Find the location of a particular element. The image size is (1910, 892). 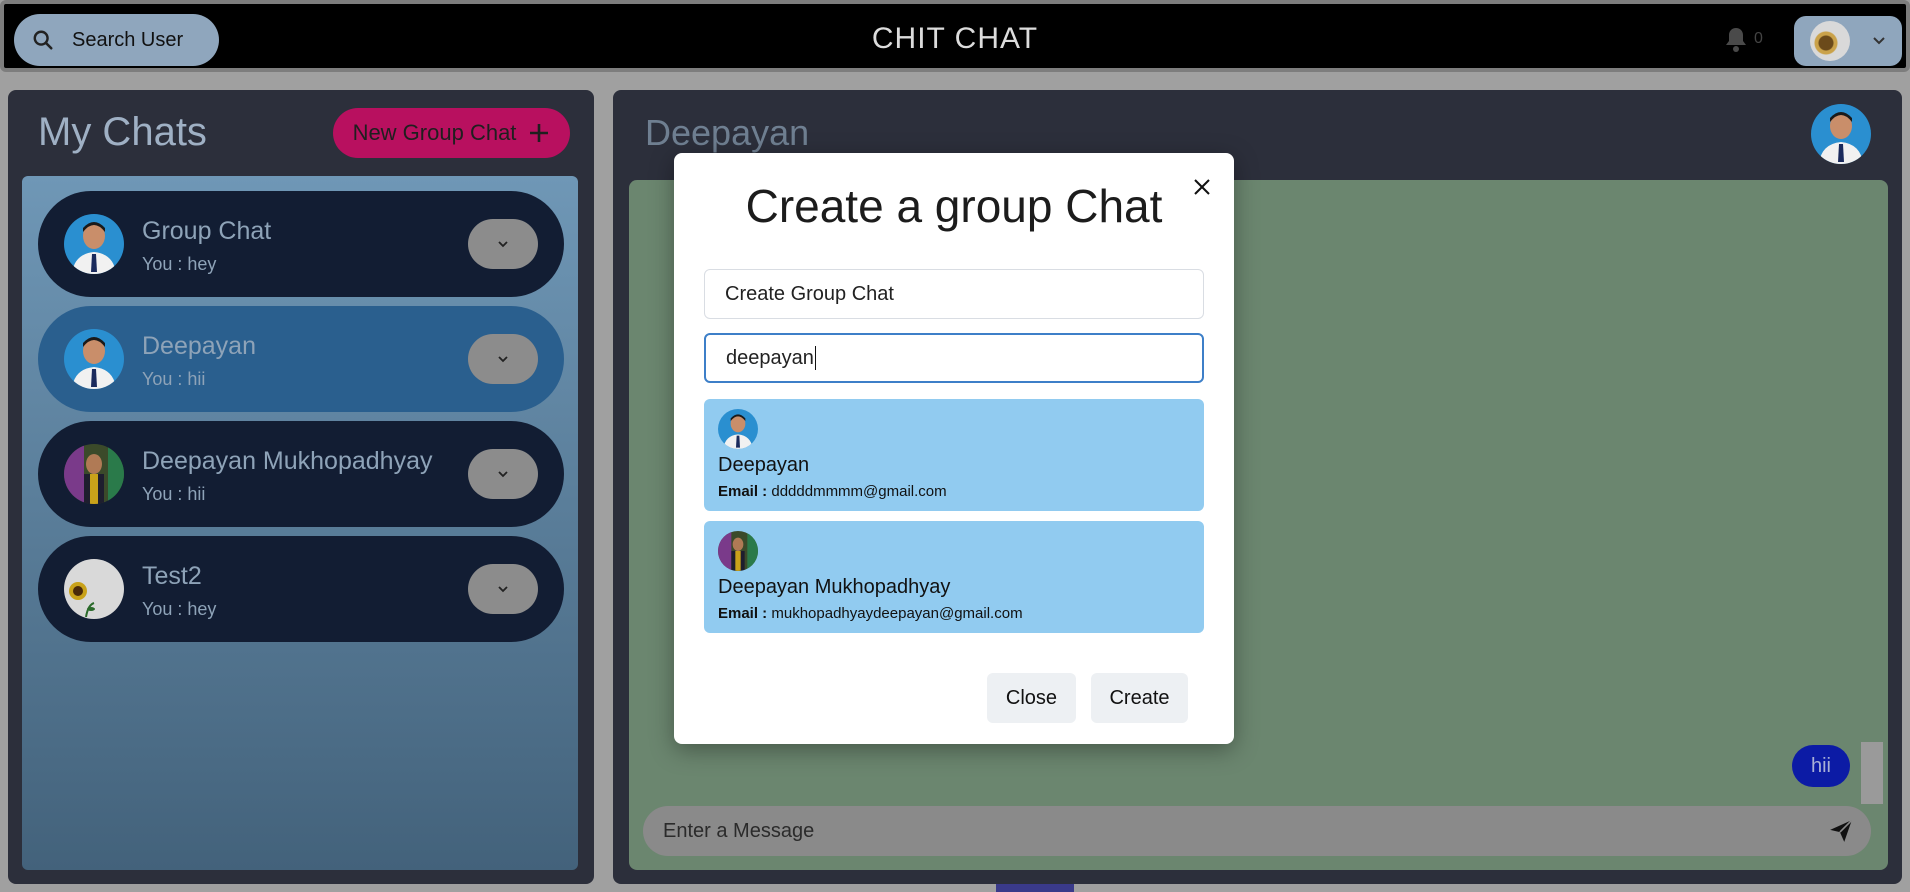

create-button: Create is located at coordinates (1139, 698).